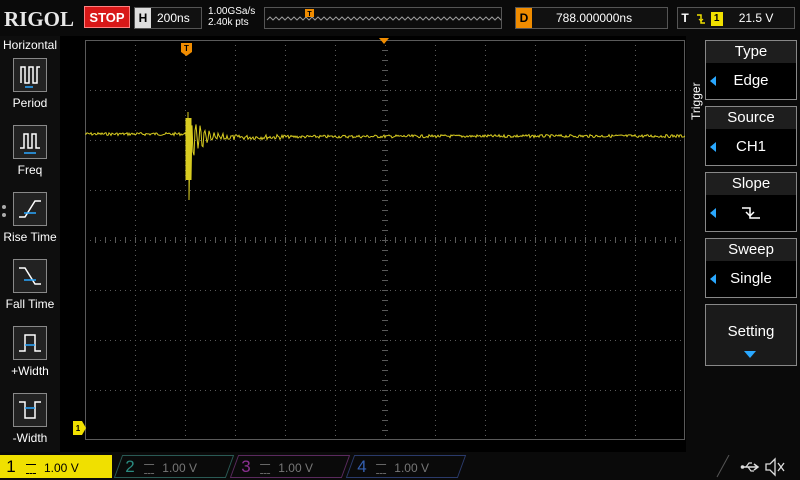 Image resolution: width=800 pixels, height=480 pixels. What do you see at coordinates (130, 466) in the screenshot?
I see `channel-2-number: 2` at bounding box center [130, 466].